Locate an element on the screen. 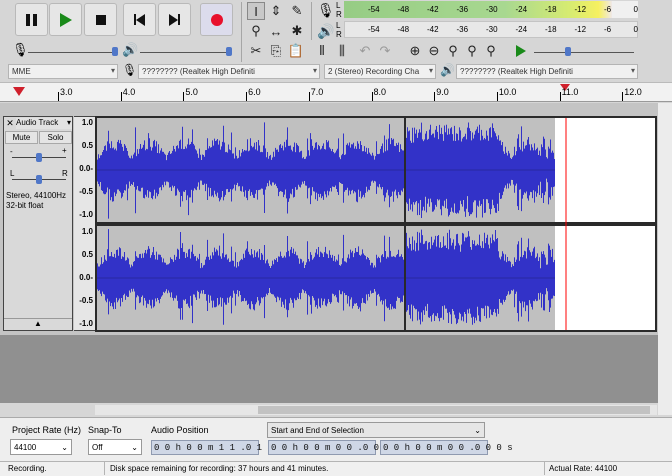  zoom-tool-button: ⚲ is located at coordinates (256, 31).